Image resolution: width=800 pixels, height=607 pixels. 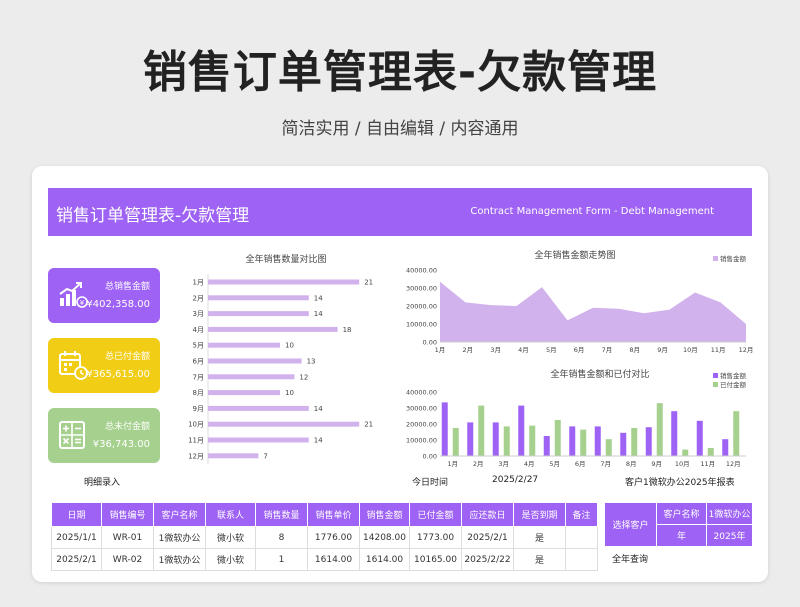 I want to click on column-header: 客户名称, so click(x=179, y=514).